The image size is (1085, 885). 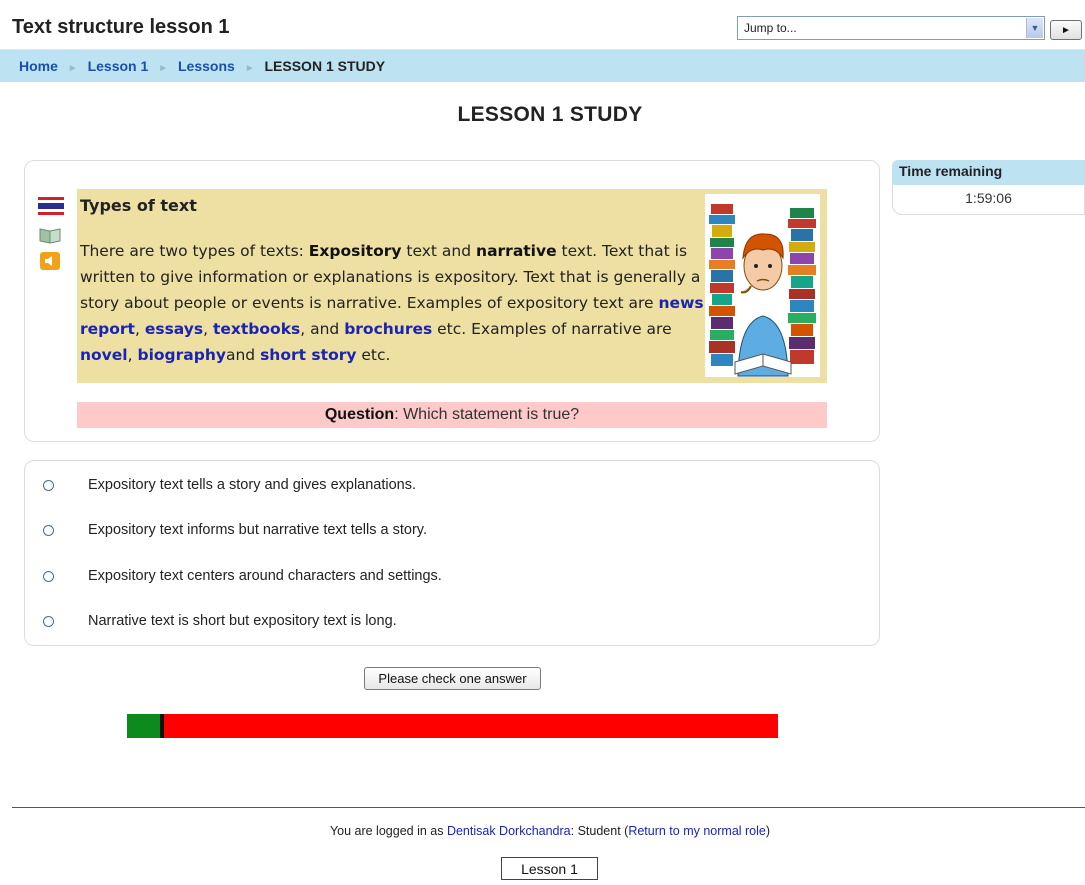 What do you see at coordinates (550, 114) in the screenshot?
I see `page-title: LESSON 1 STUDY` at bounding box center [550, 114].